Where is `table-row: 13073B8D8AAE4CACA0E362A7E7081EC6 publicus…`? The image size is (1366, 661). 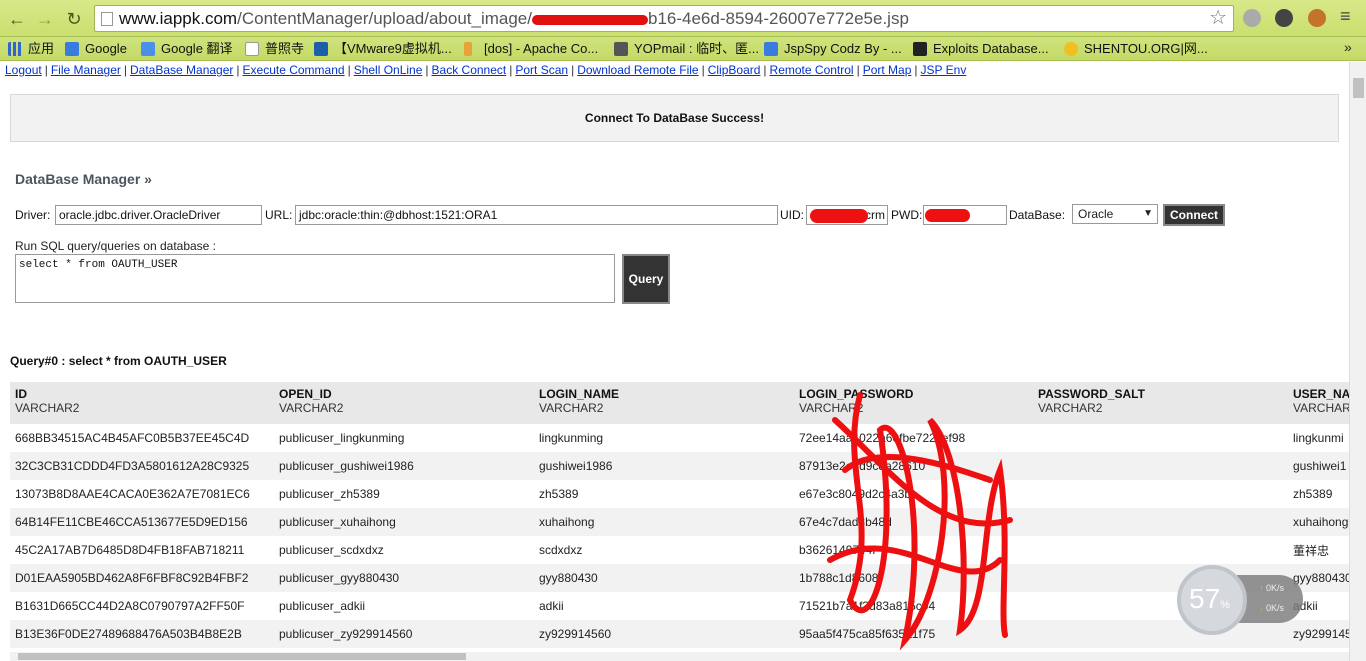
table-row: 13073B8D8AAE4CACA0E362A7E7081EC6 publicus… is located at coordinates (679, 494).